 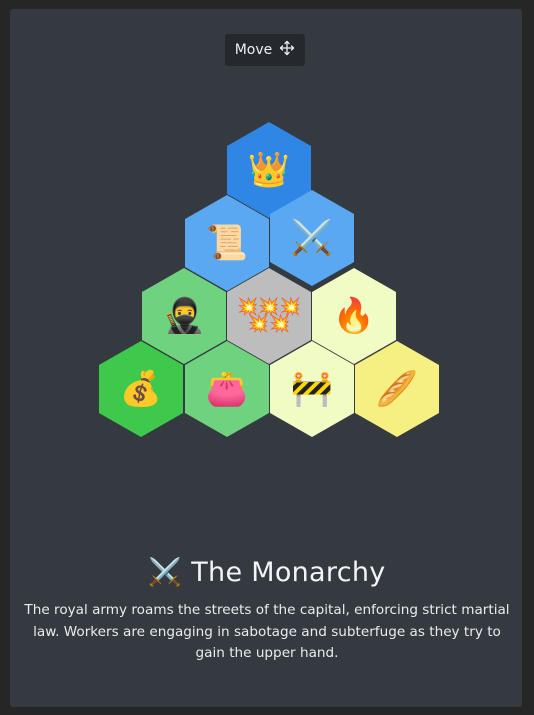 What do you see at coordinates (269, 170) in the screenshot?
I see `crown-icon: 👑` at bounding box center [269, 170].